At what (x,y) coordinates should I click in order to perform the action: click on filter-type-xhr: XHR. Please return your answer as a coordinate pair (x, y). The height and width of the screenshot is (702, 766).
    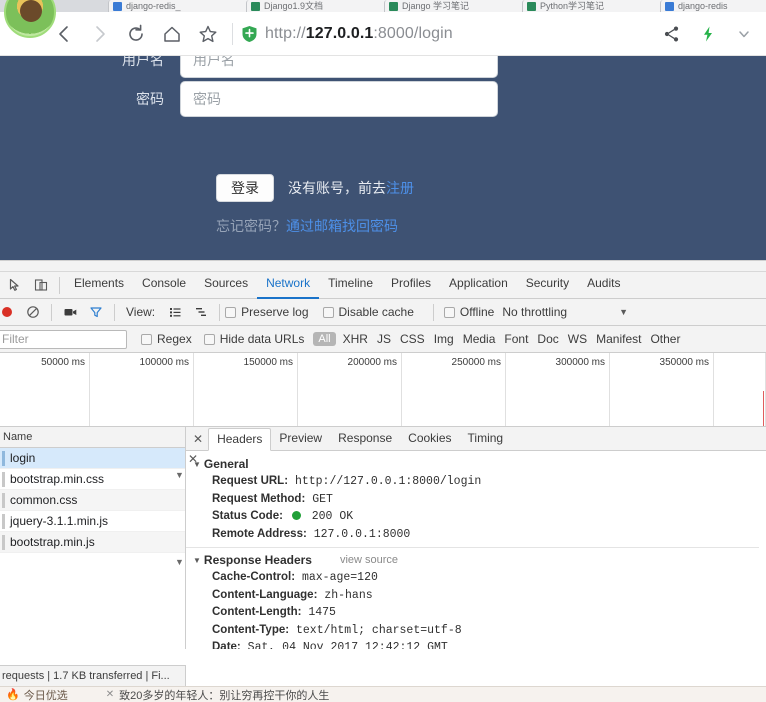
    Looking at the image, I should click on (355, 339).